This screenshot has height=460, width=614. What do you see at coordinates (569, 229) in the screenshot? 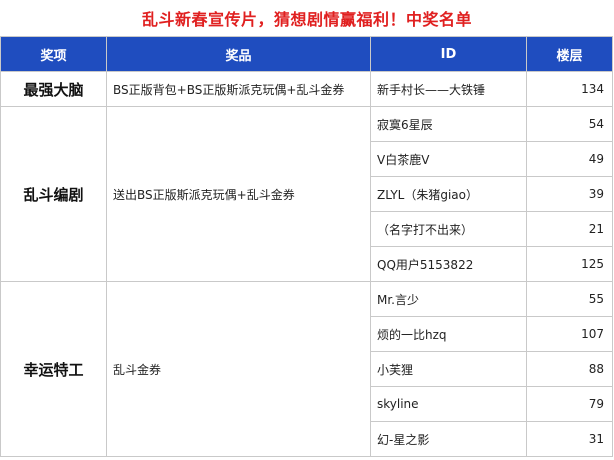
I see `floor-cell: 21` at bounding box center [569, 229].